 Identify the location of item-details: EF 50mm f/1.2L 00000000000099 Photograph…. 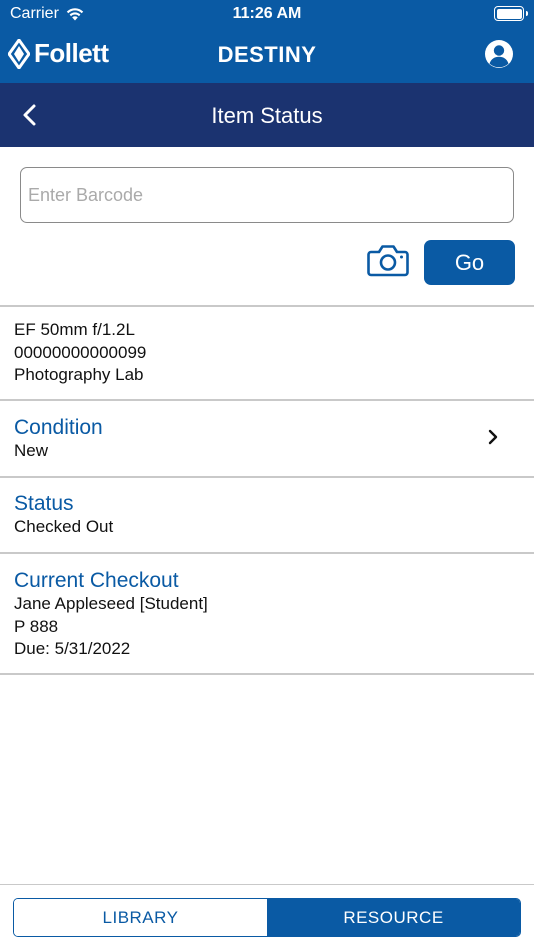
(264, 353).